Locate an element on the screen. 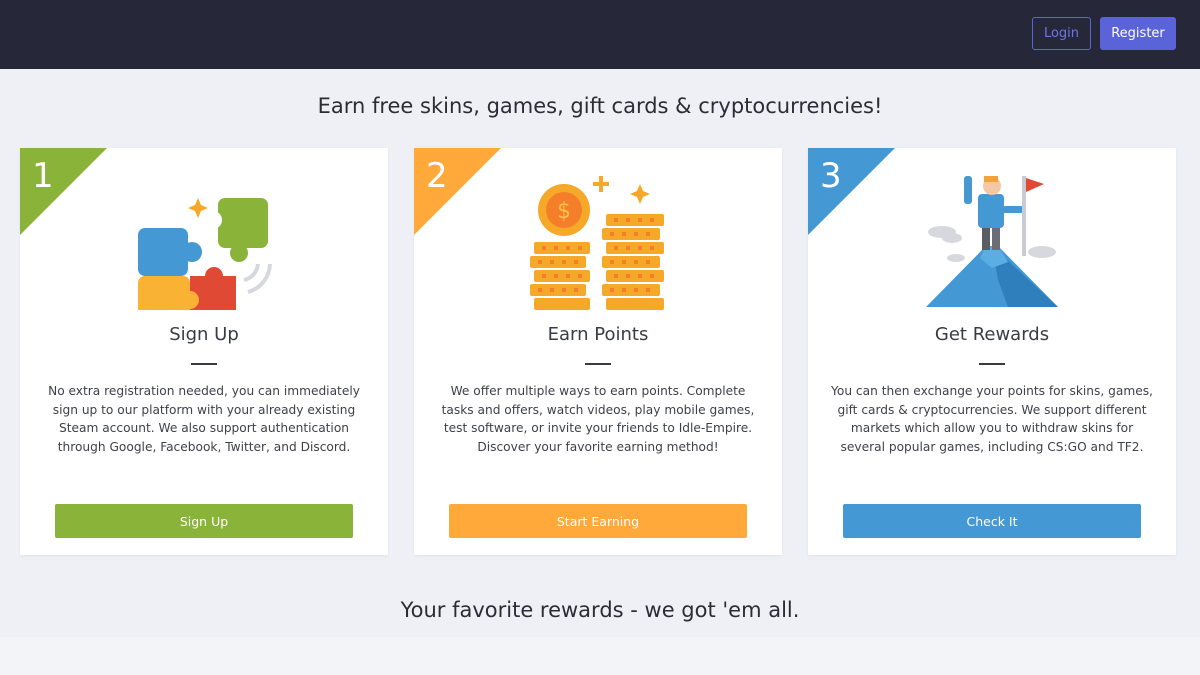  card-title: Earn Points is located at coordinates (598, 334).